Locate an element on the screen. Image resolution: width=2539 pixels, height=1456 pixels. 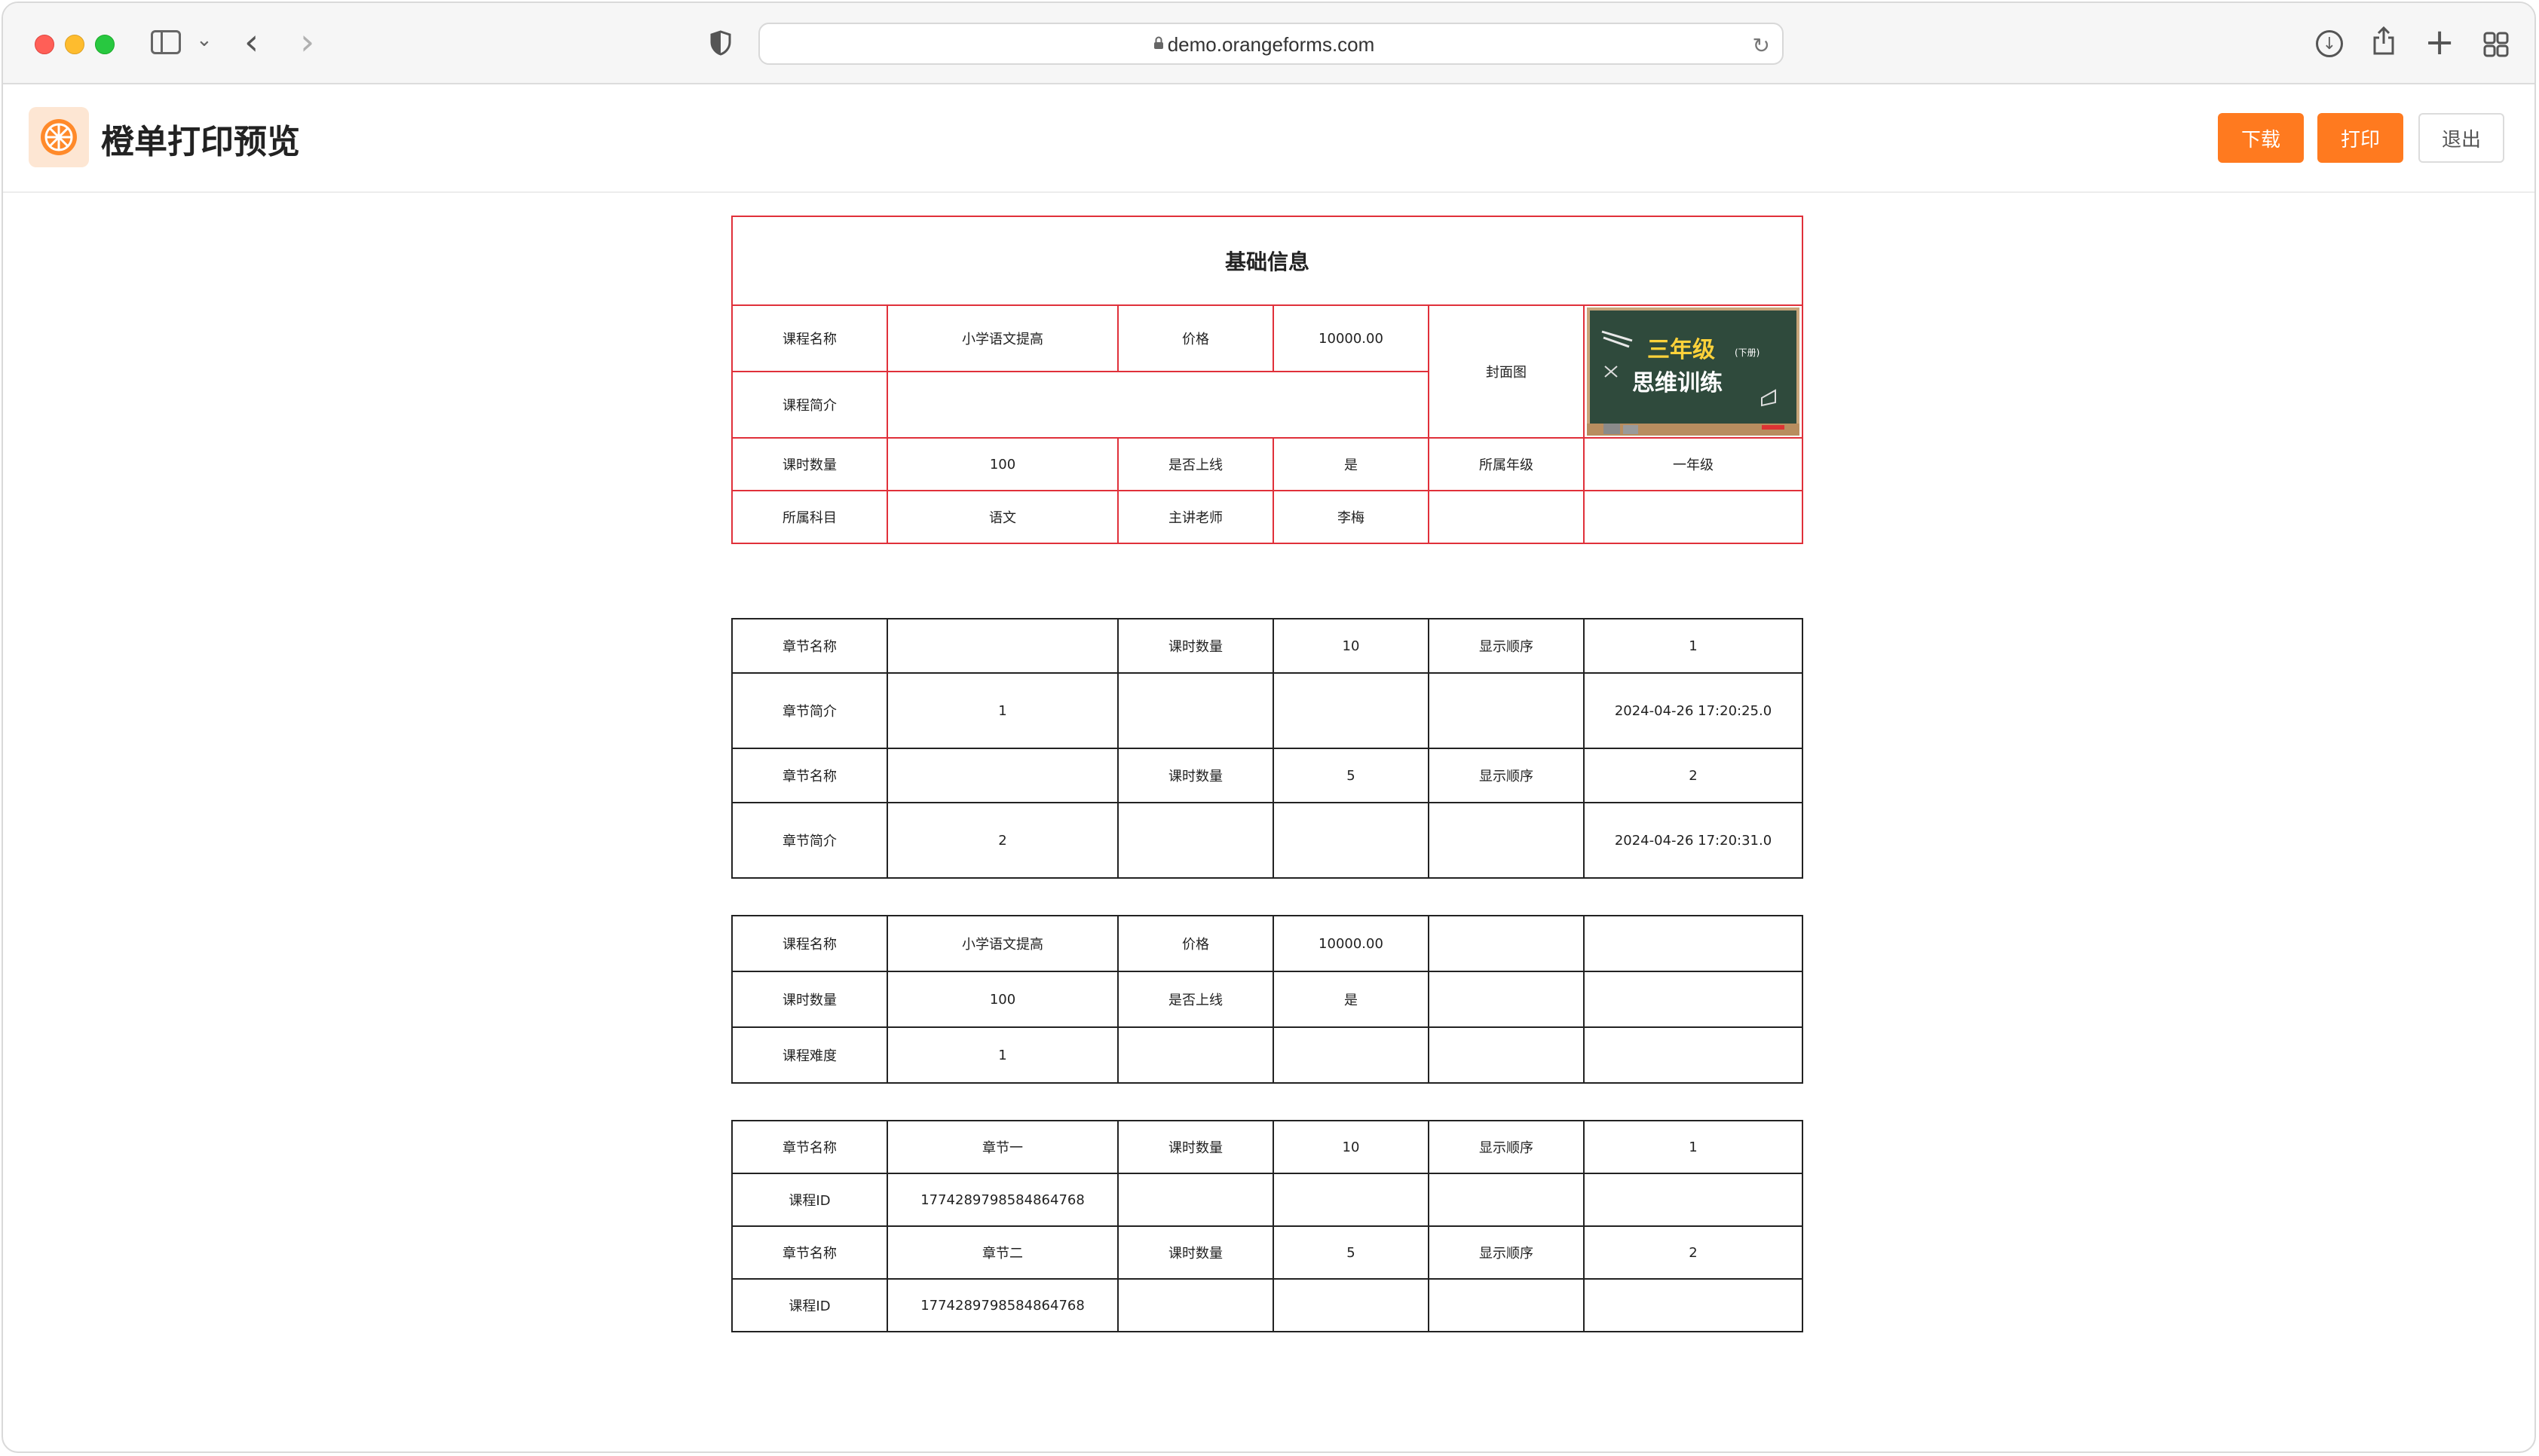
new-tab-icon: + is located at coordinates (2439, 42).